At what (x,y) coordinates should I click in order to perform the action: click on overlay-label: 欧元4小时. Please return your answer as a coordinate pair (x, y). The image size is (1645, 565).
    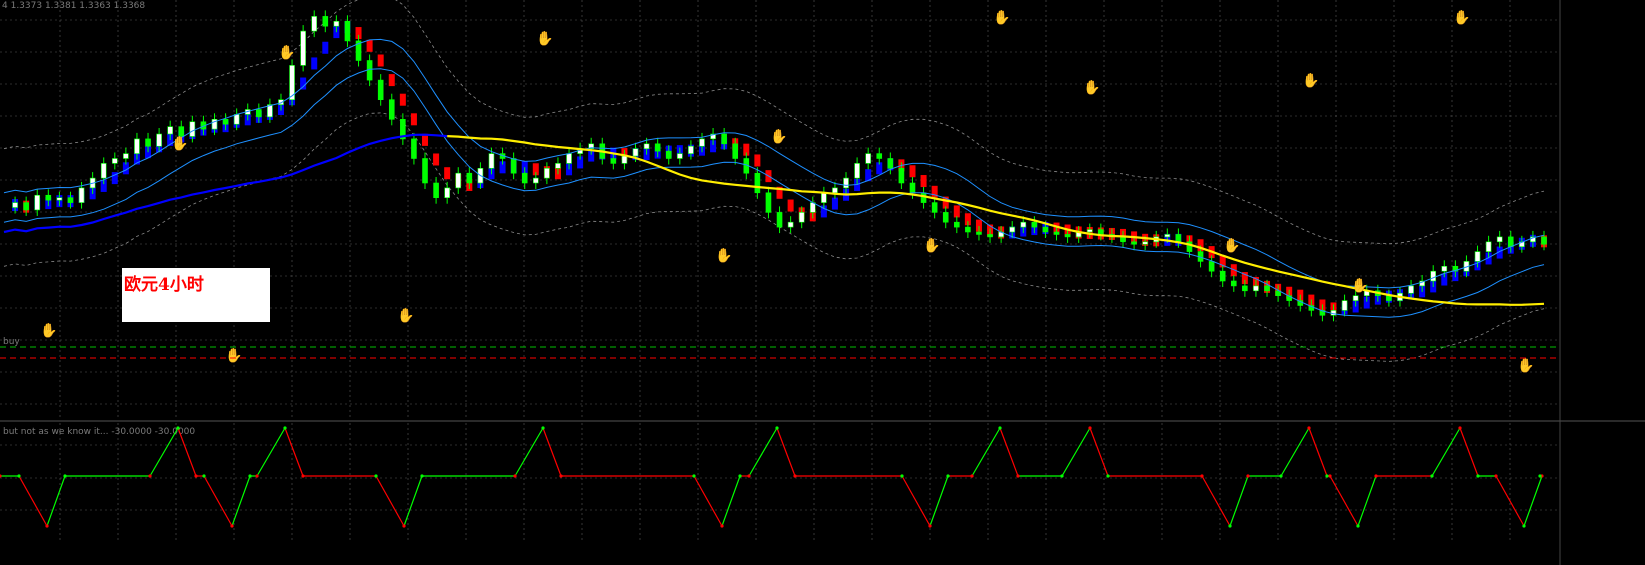
    Looking at the image, I should click on (164, 284).